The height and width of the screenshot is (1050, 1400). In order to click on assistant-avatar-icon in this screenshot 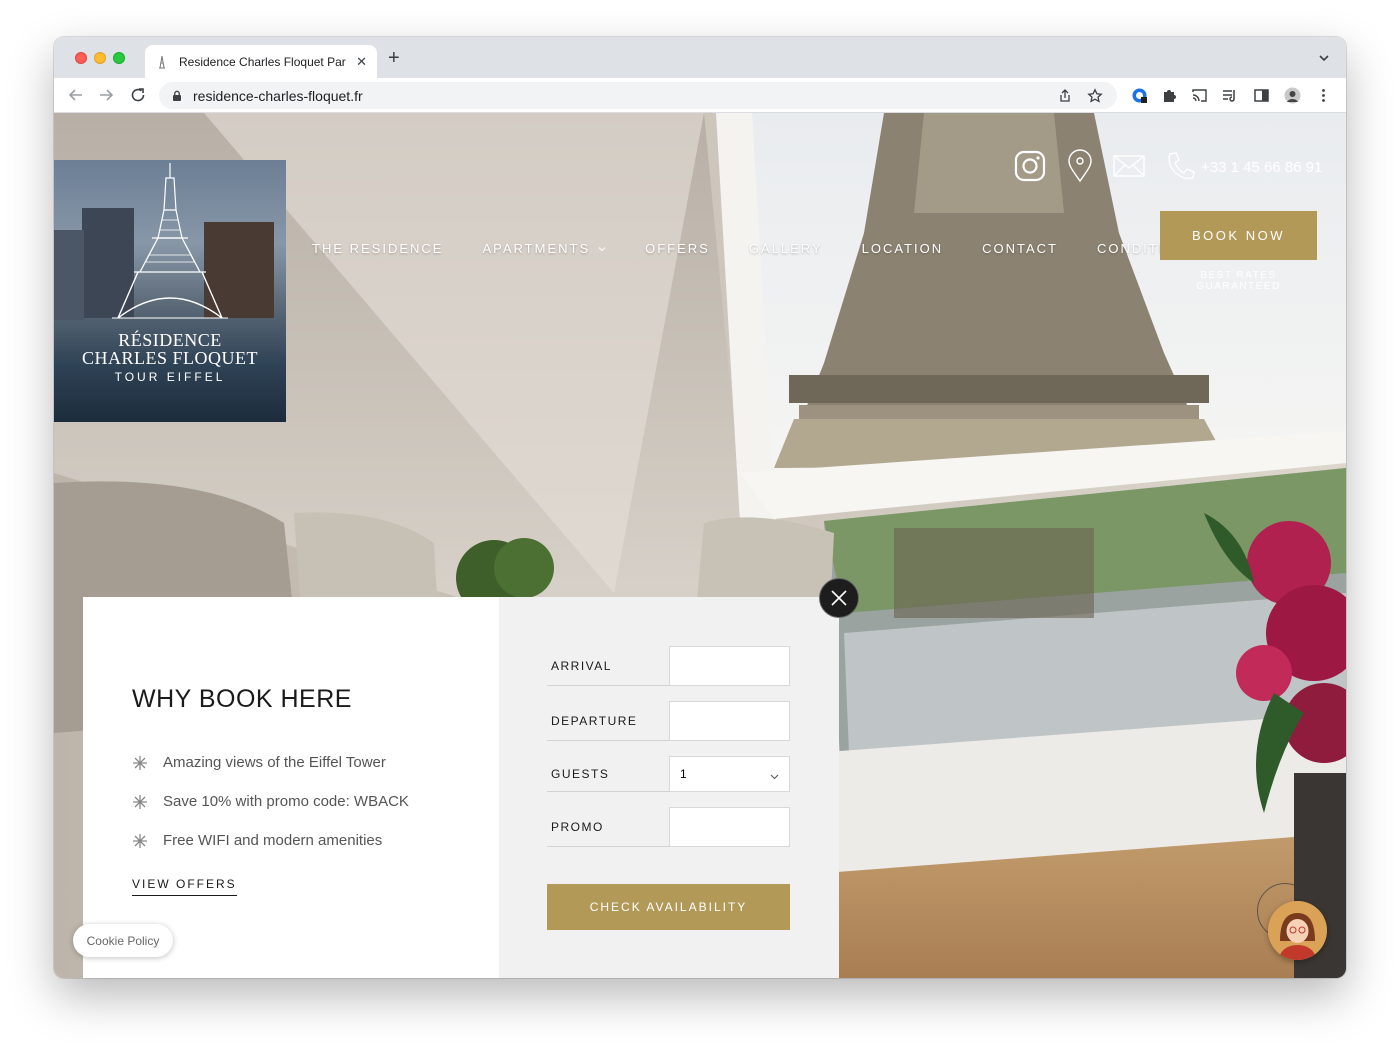, I will do `click(1297, 930)`.